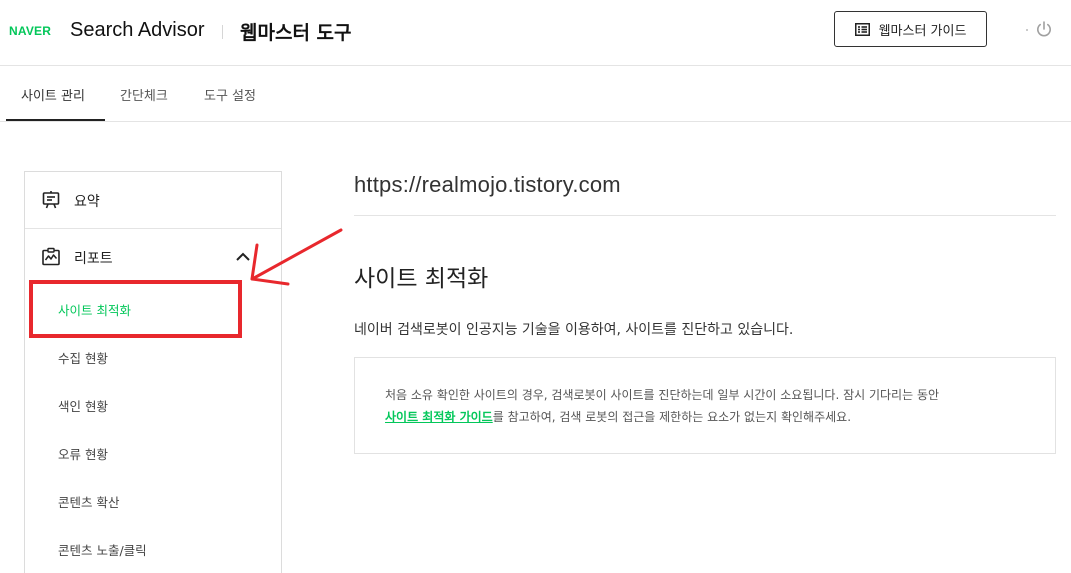  Describe the element at coordinates (296, 33) in the screenshot. I see `page-title: 웹마스터 도구` at that location.